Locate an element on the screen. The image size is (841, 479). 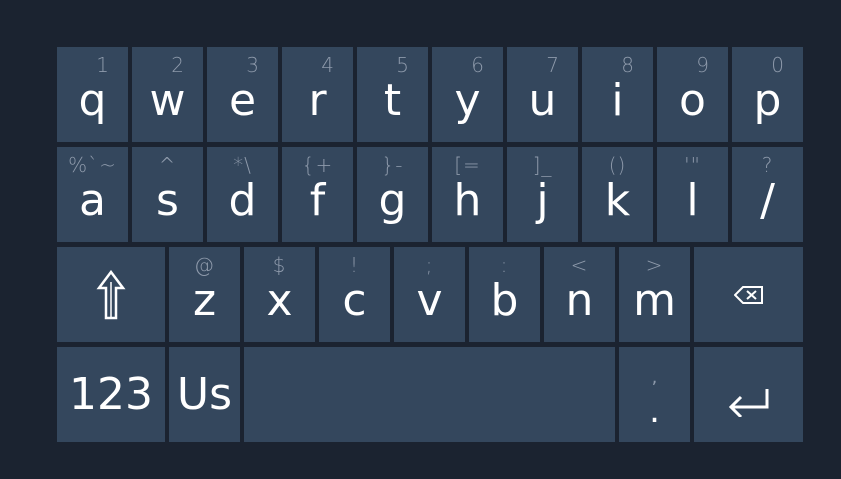
key-slash: ? / is located at coordinates (767, 194).